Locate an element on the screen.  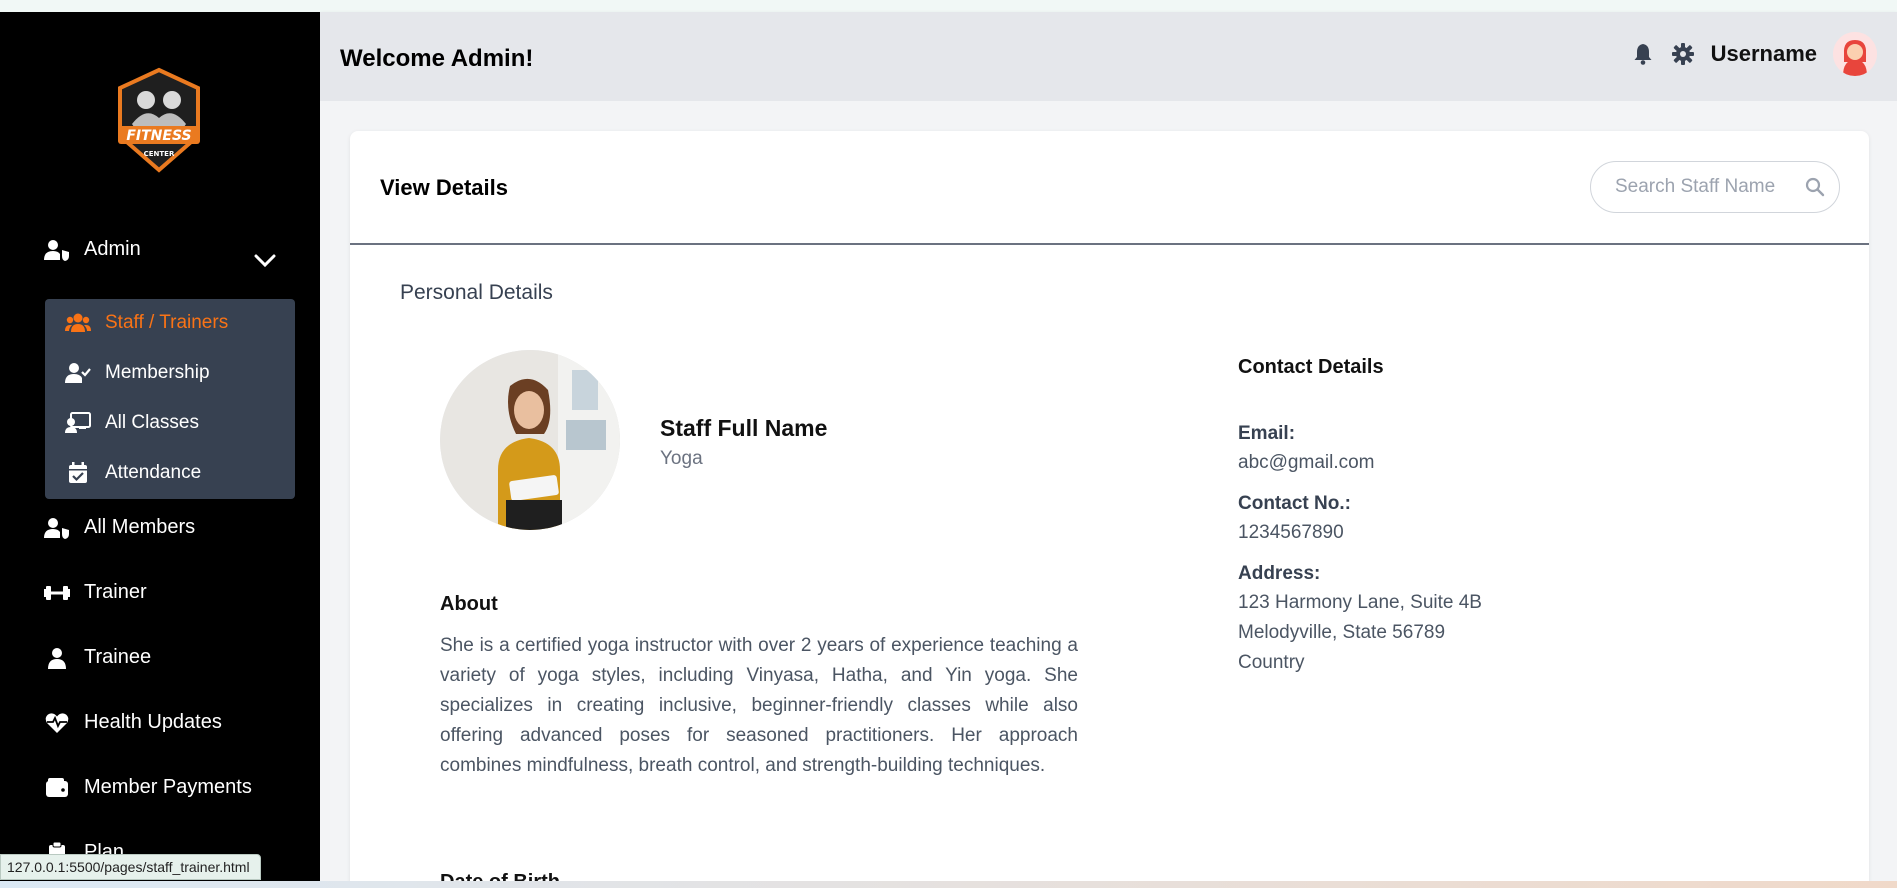
address-line-2: Melodyville, State 56789 is located at coordinates (1342, 632).